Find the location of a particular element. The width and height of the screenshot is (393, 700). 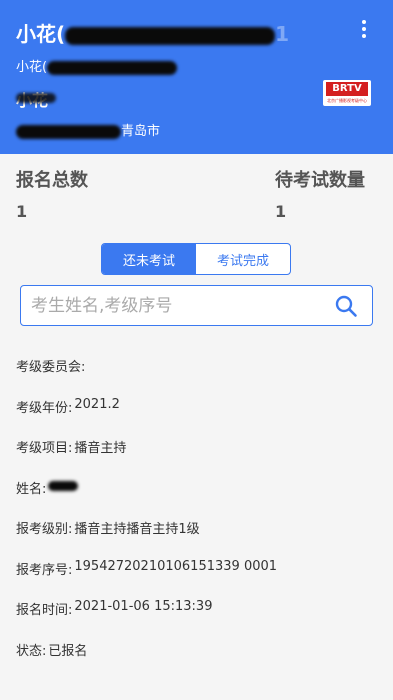

detail-committee: 考级委员会: is located at coordinates (196, 376).